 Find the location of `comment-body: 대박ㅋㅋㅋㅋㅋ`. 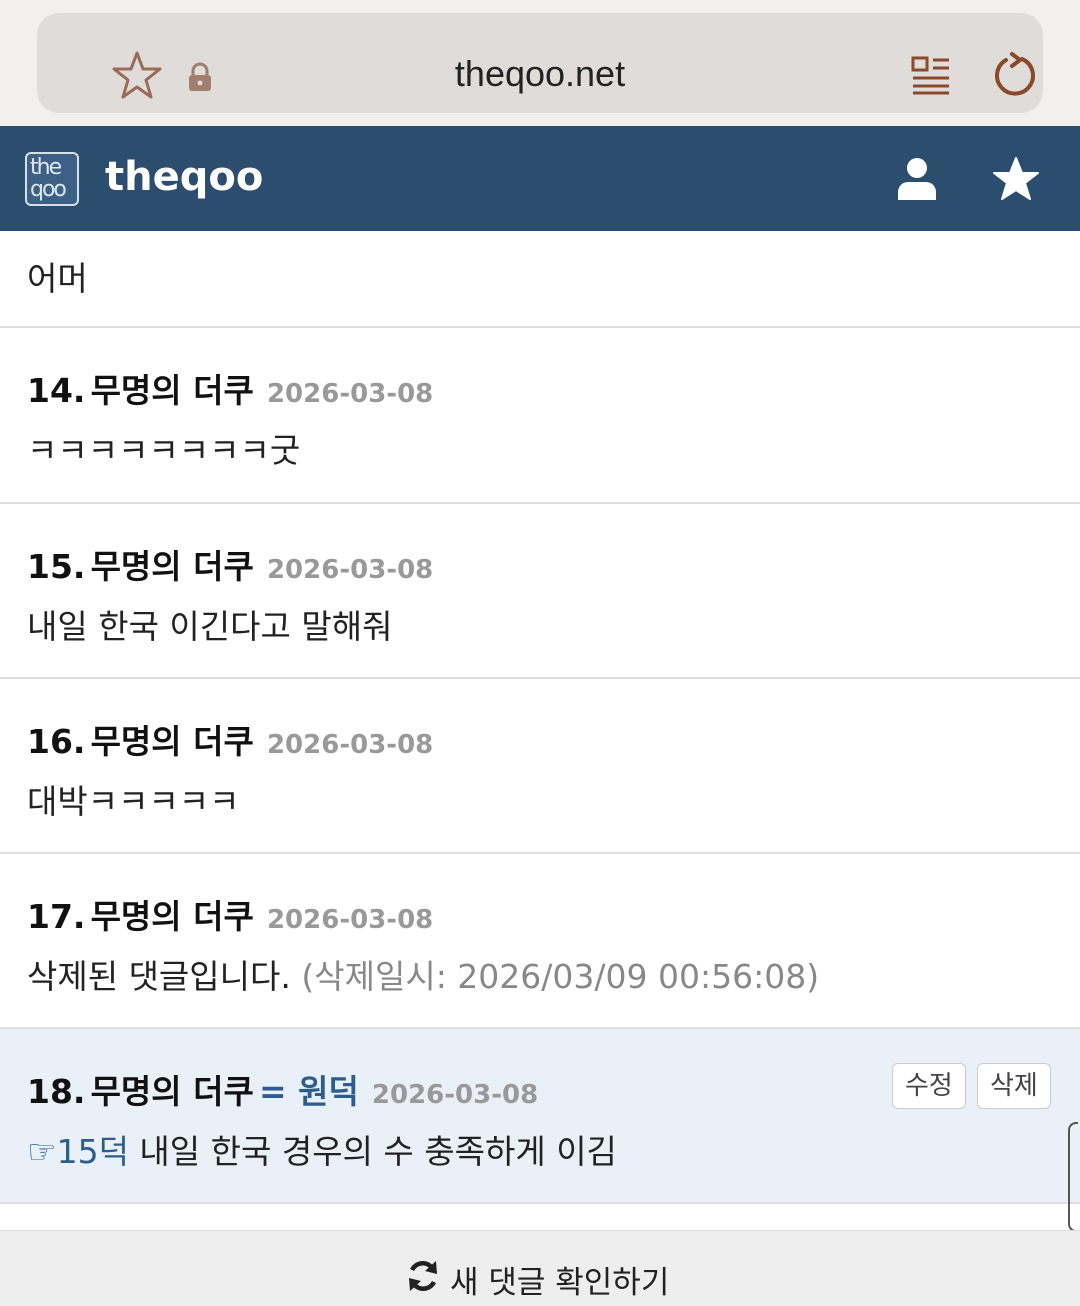

comment-body: 대박ㅋㅋㅋㅋㅋ is located at coordinates (133, 801).